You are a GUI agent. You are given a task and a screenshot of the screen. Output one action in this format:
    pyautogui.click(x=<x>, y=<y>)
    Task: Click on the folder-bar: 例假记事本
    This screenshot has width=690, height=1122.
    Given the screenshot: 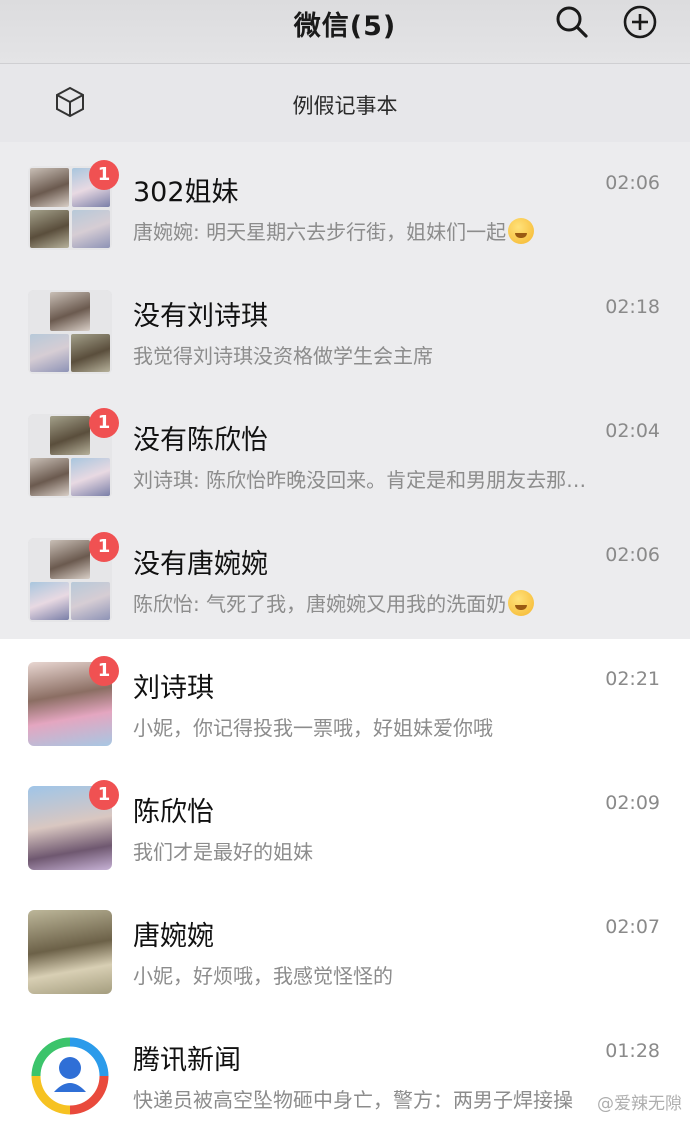 What is the action you would take?
    pyautogui.click(x=345, y=103)
    